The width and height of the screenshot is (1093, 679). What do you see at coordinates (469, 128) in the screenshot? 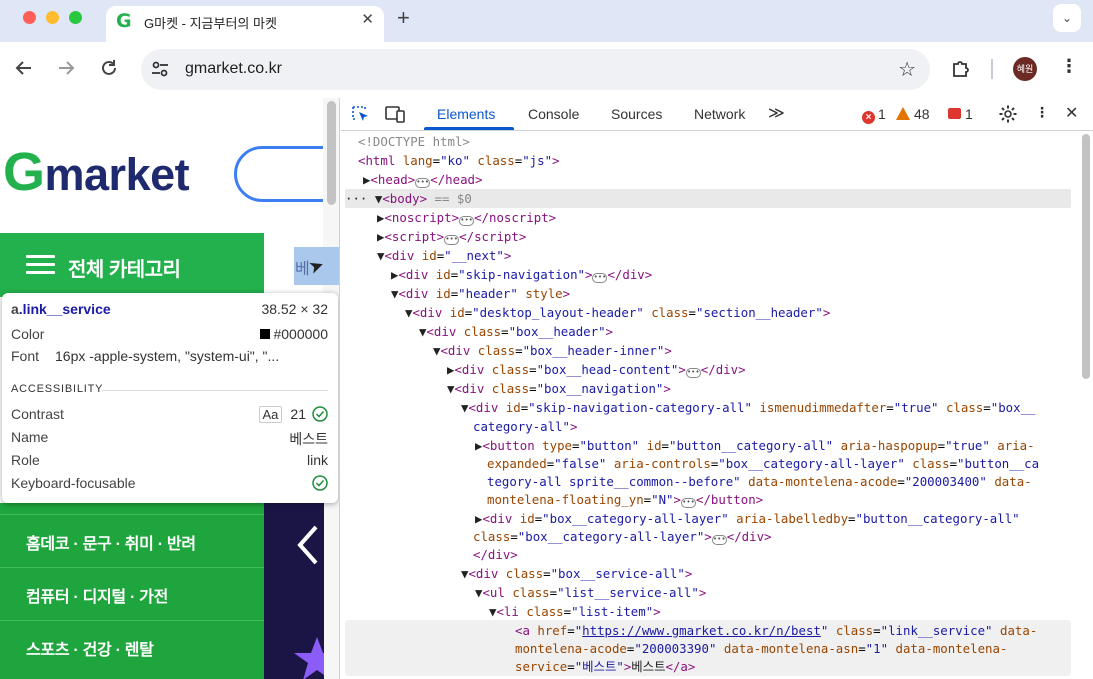
I see `active-tab-indicator` at bounding box center [469, 128].